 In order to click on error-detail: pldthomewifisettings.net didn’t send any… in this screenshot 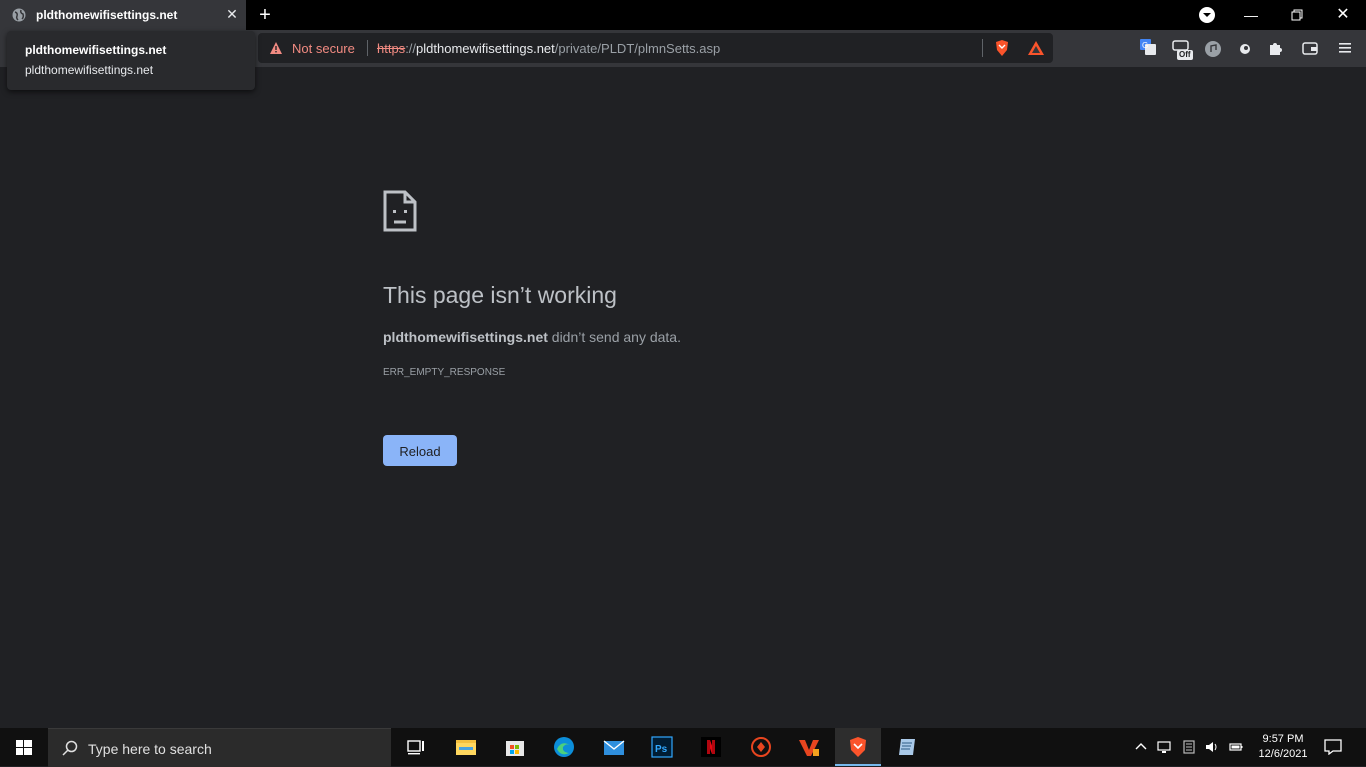, I will do `click(532, 337)`.